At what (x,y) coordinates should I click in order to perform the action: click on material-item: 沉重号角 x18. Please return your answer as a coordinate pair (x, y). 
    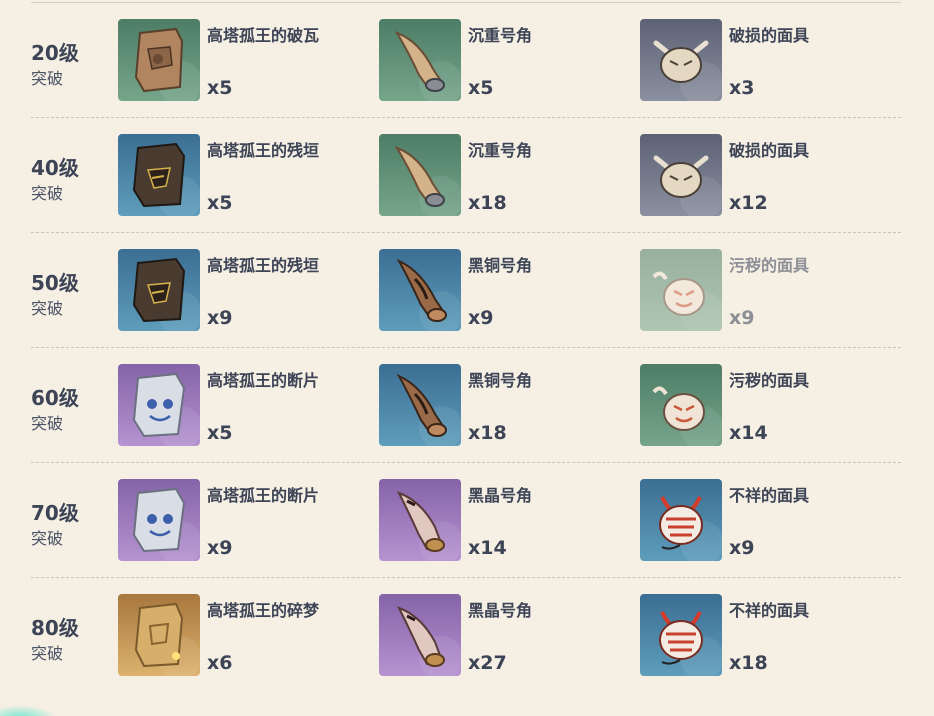
    Looking at the image, I should click on (499, 176).